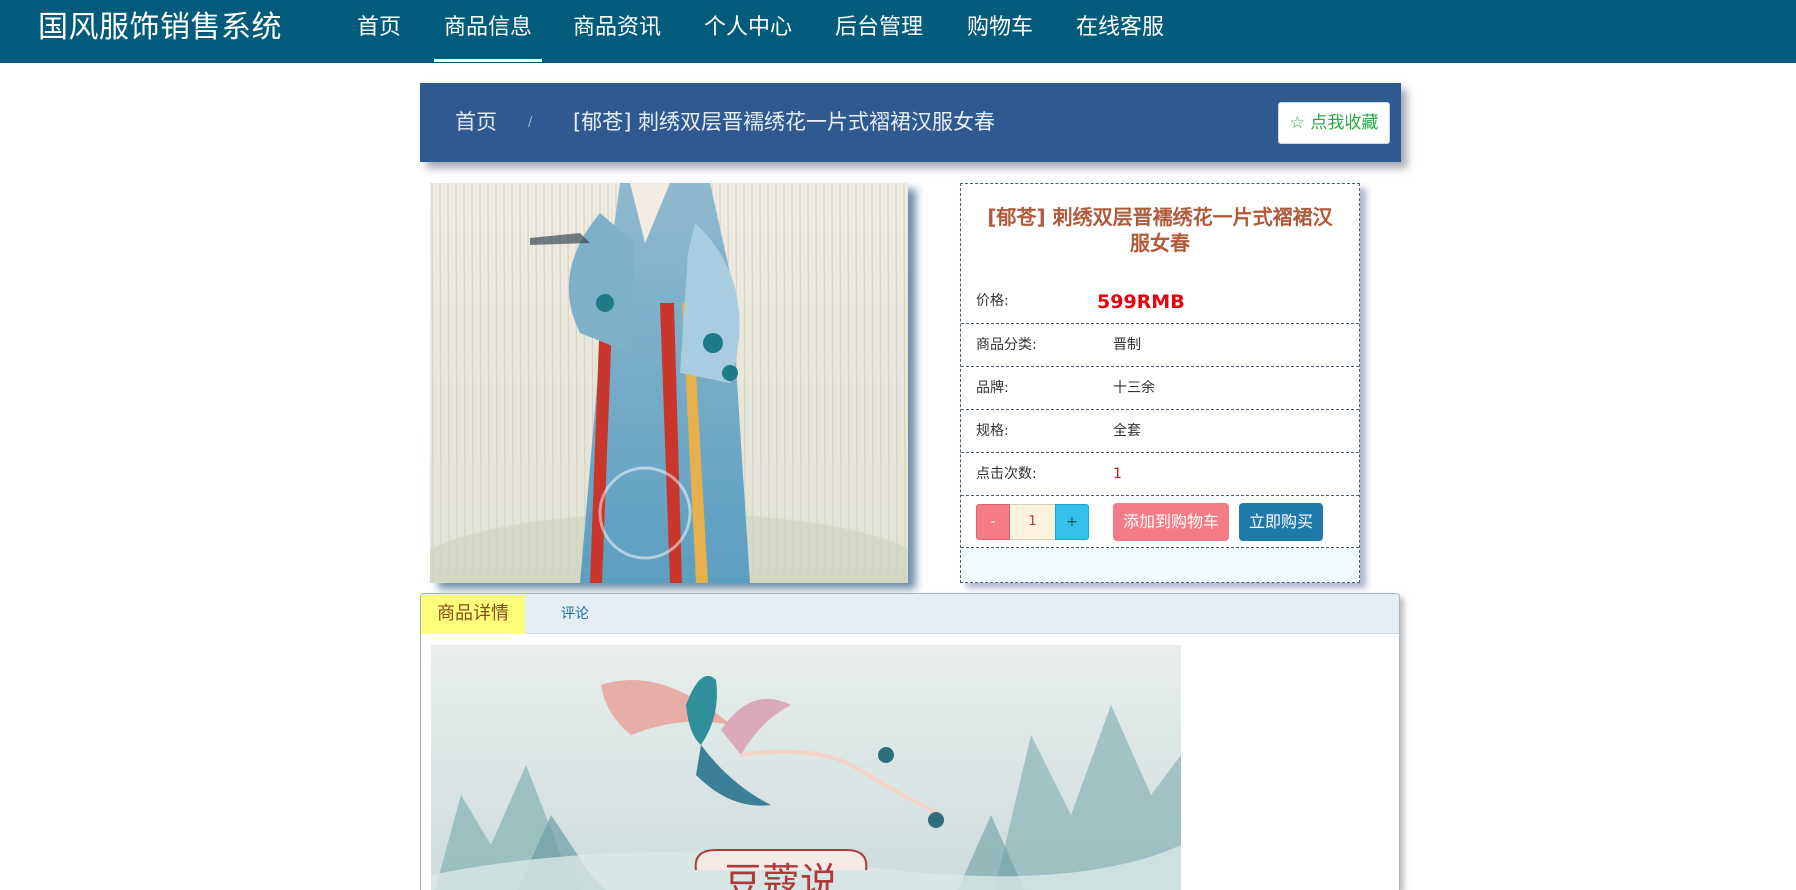 This screenshot has width=1796, height=890. Describe the element at coordinates (1134, 388) in the screenshot. I see `brand-value: 十三余` at that location.